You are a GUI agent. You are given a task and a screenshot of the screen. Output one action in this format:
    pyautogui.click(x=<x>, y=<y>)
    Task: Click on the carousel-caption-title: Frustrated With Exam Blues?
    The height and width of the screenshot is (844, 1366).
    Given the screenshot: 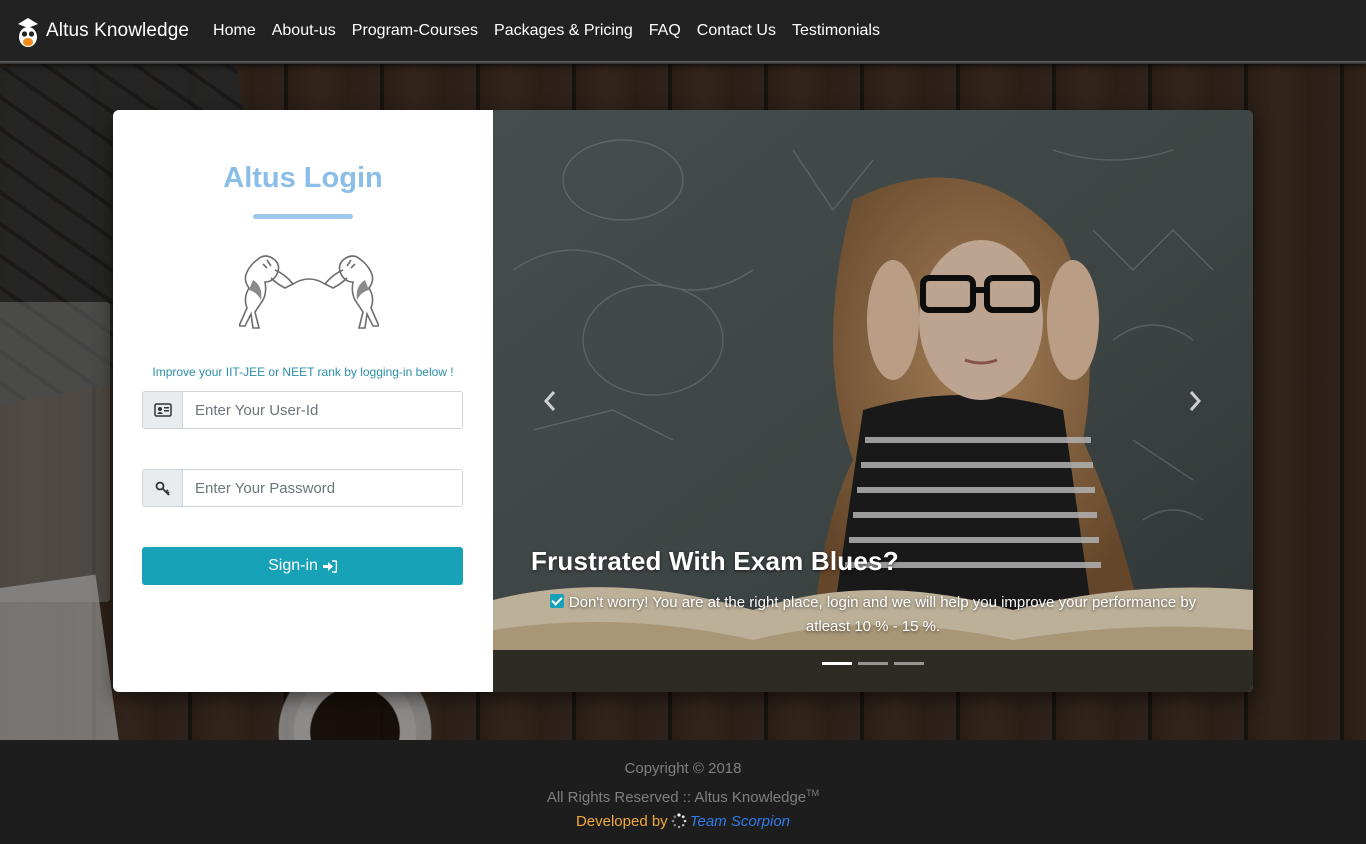 What is the action you would take?
    pyautogui.click(x=715, y=561)
    